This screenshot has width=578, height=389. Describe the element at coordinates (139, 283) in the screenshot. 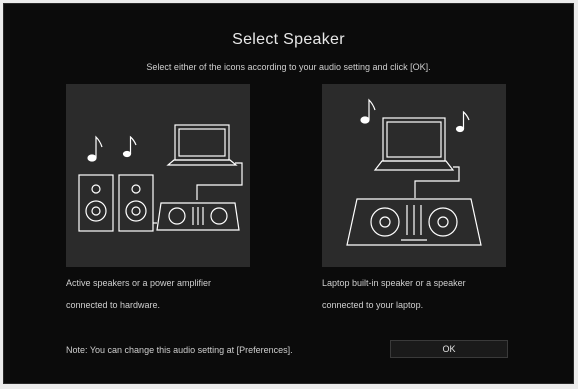

I see `caption-line: Active speakers or a power amplifier` at that location.